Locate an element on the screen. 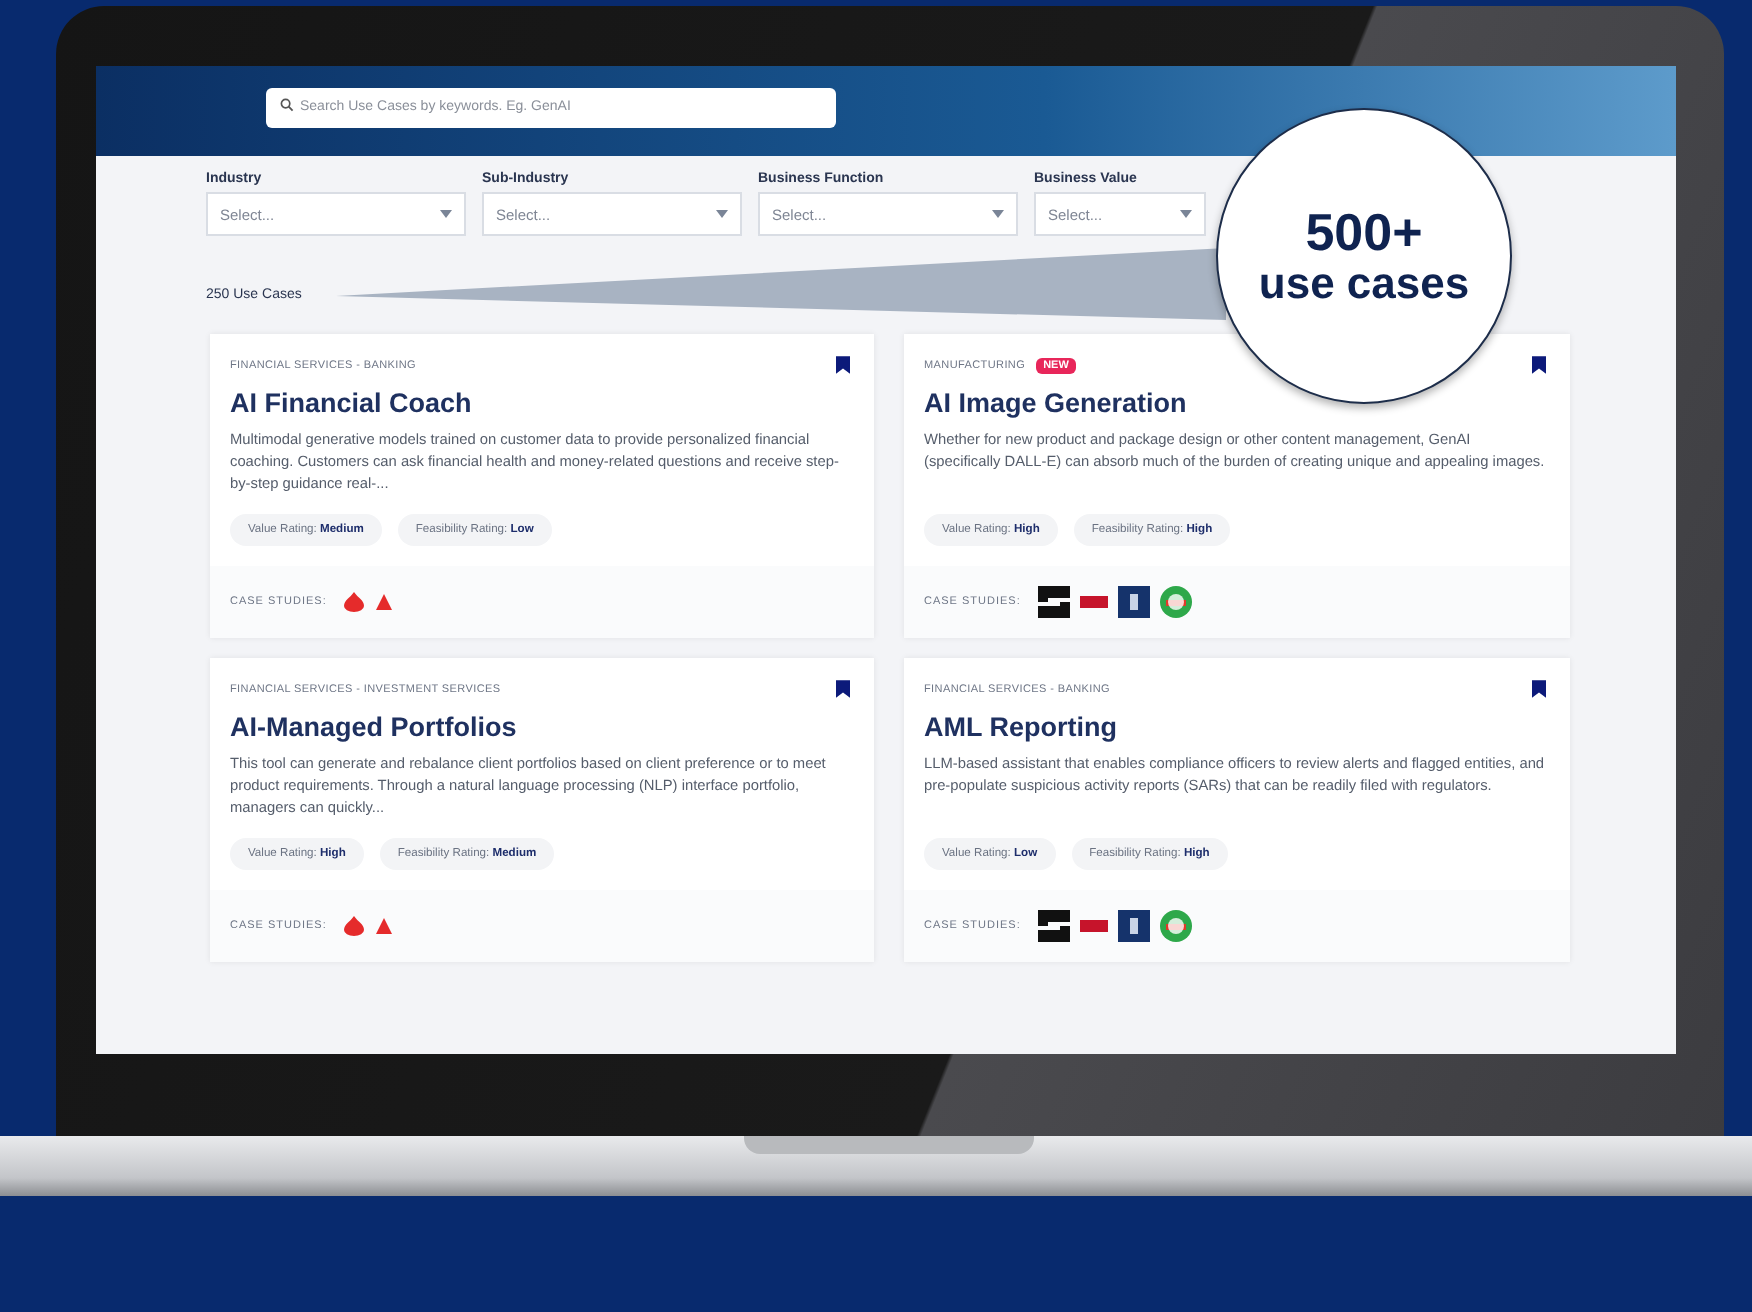 The height and width of the screenshot is (1312, 1752). card-title: AML Reporting is located at coordinates (1021, 727).